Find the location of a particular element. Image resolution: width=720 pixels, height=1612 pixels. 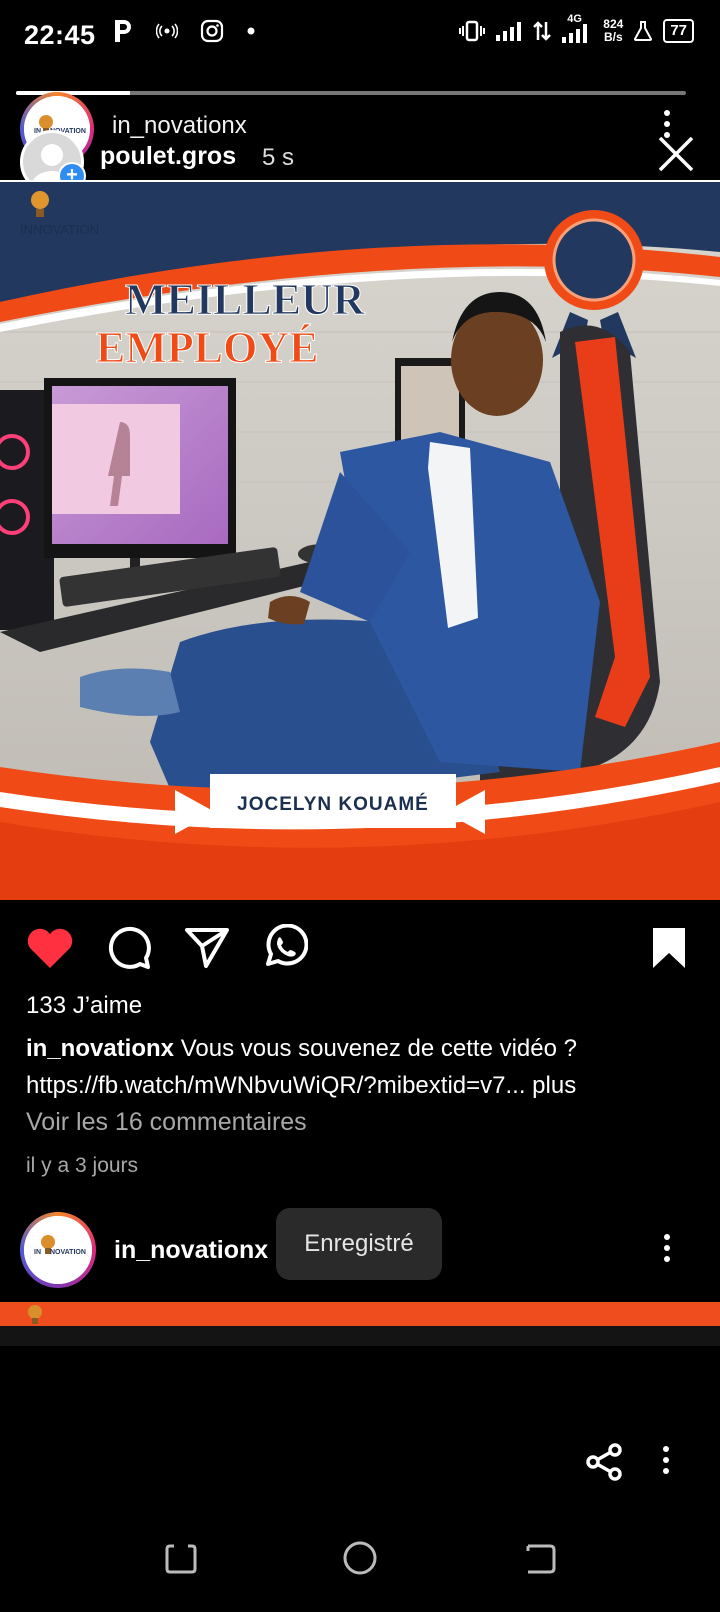

flask-icon is located at coordinates (643, 31).